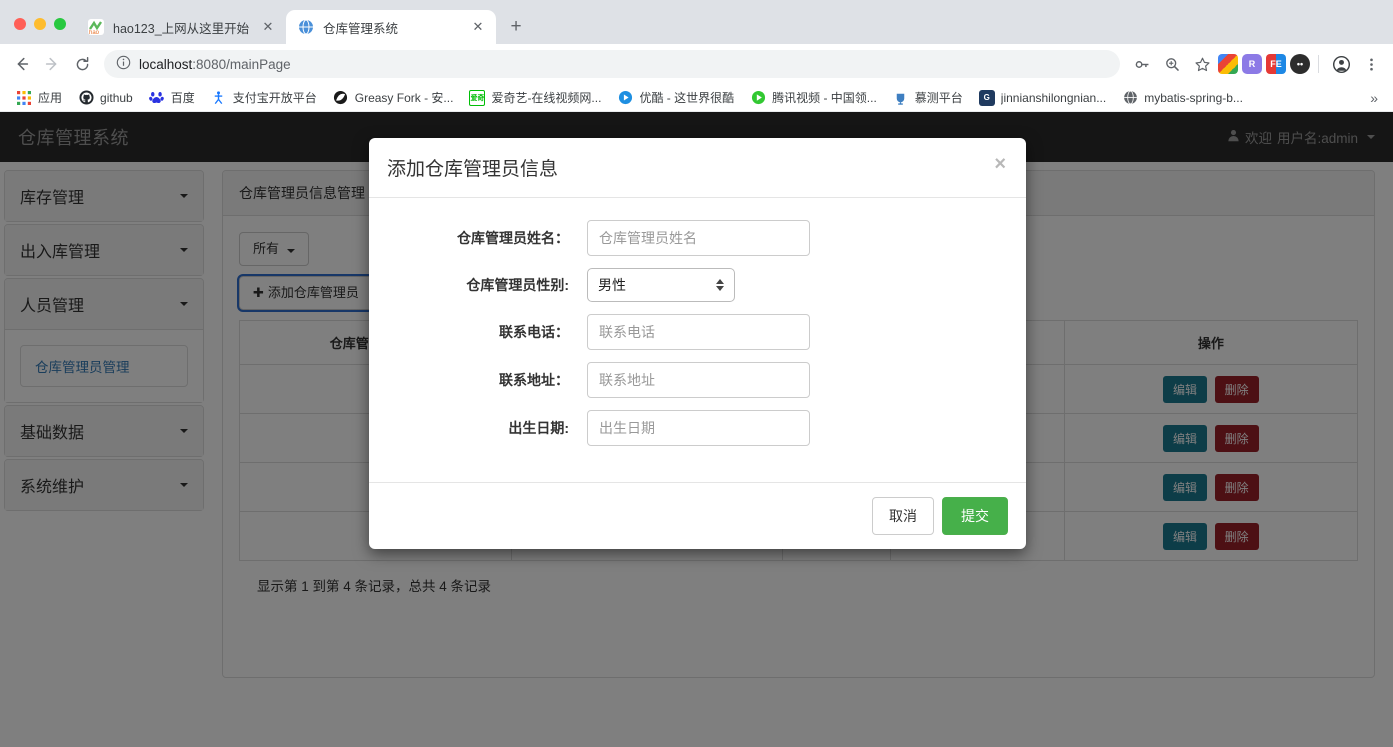 The height and width of the screenshot is (747, 1393). Describe the element at coordinates (20, 24) in the screenshot. I see `close-window-button` at that location.